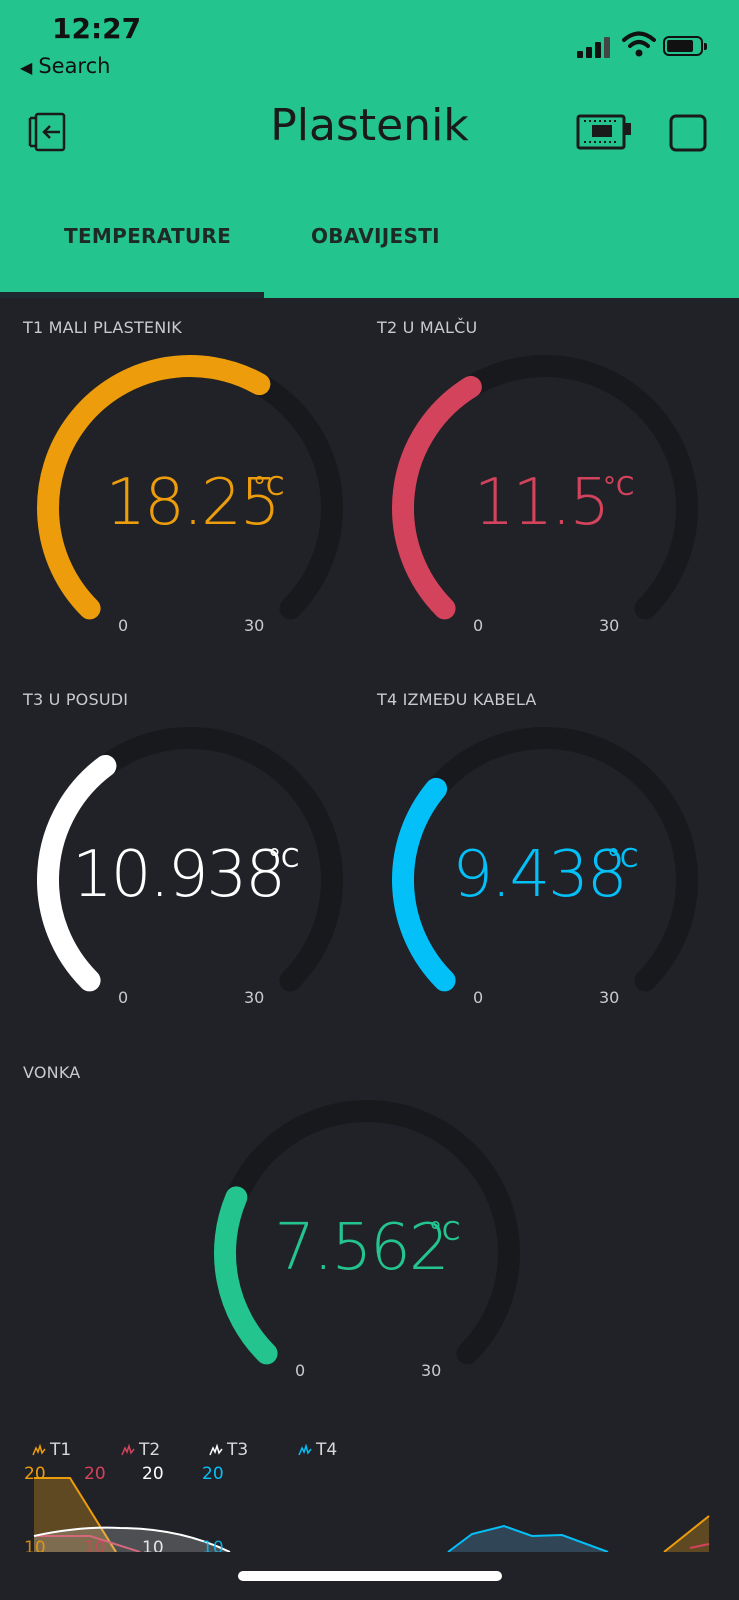 This screenshot has width=739, height=1600. I want to click on gauge-min-t4: 0, so click(478, 997).